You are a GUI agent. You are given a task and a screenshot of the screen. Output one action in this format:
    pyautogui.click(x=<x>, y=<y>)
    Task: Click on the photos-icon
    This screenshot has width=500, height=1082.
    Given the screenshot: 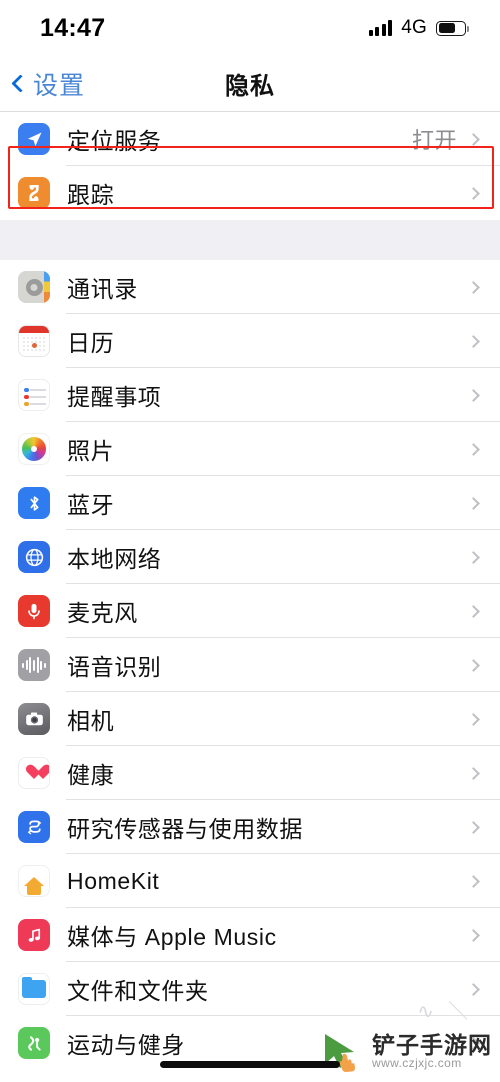 What is the action you would take?
    pyautogui.click(x=34, y=449)
    